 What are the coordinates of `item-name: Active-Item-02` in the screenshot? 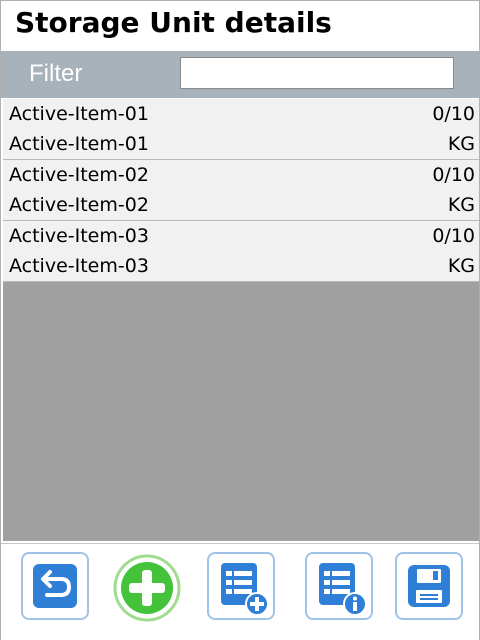 It's located at (79, 175).